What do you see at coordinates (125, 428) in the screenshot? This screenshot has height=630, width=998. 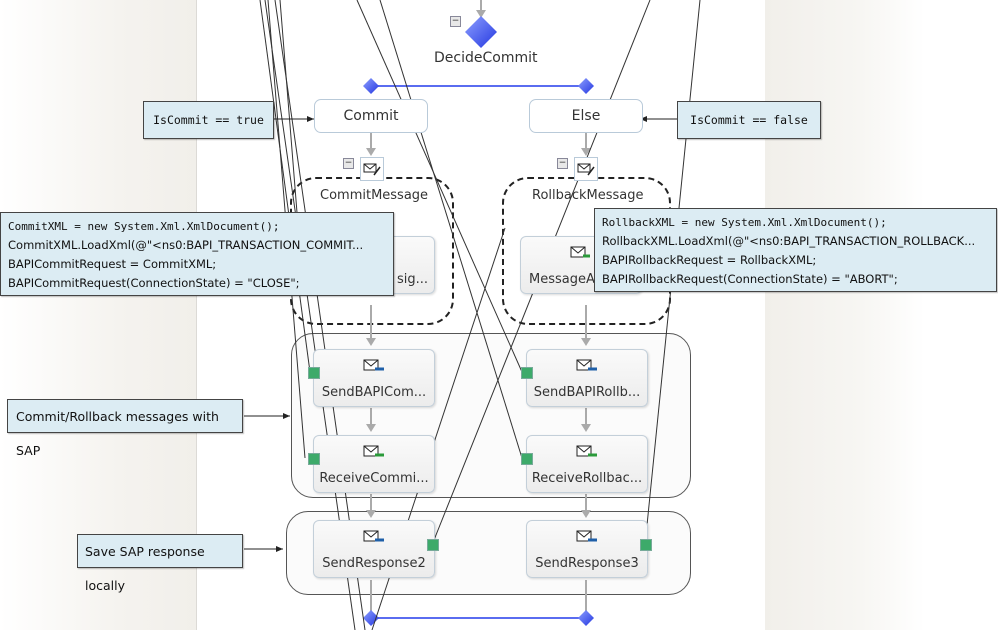 I see `callout-sap-messages: Commit/Rollback messages with SAP` at bounding box center [125, 428].